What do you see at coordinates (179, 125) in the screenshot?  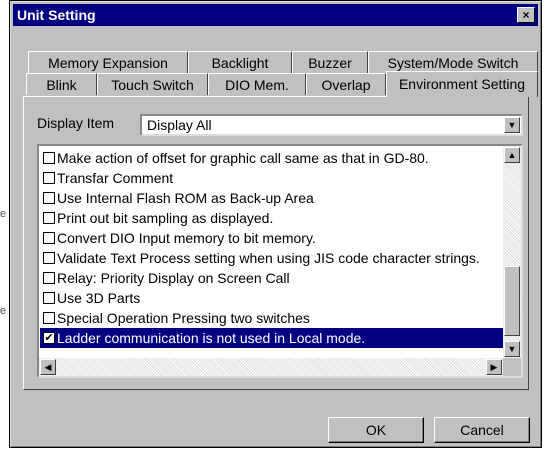 I see `display-item-value: Display All` at bounding box center [179, 125].